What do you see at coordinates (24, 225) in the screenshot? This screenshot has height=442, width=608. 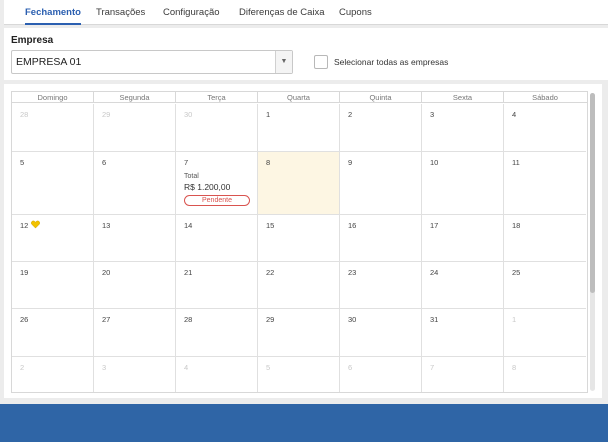 I see `day-number: 12` at bounding box center [24, 225].